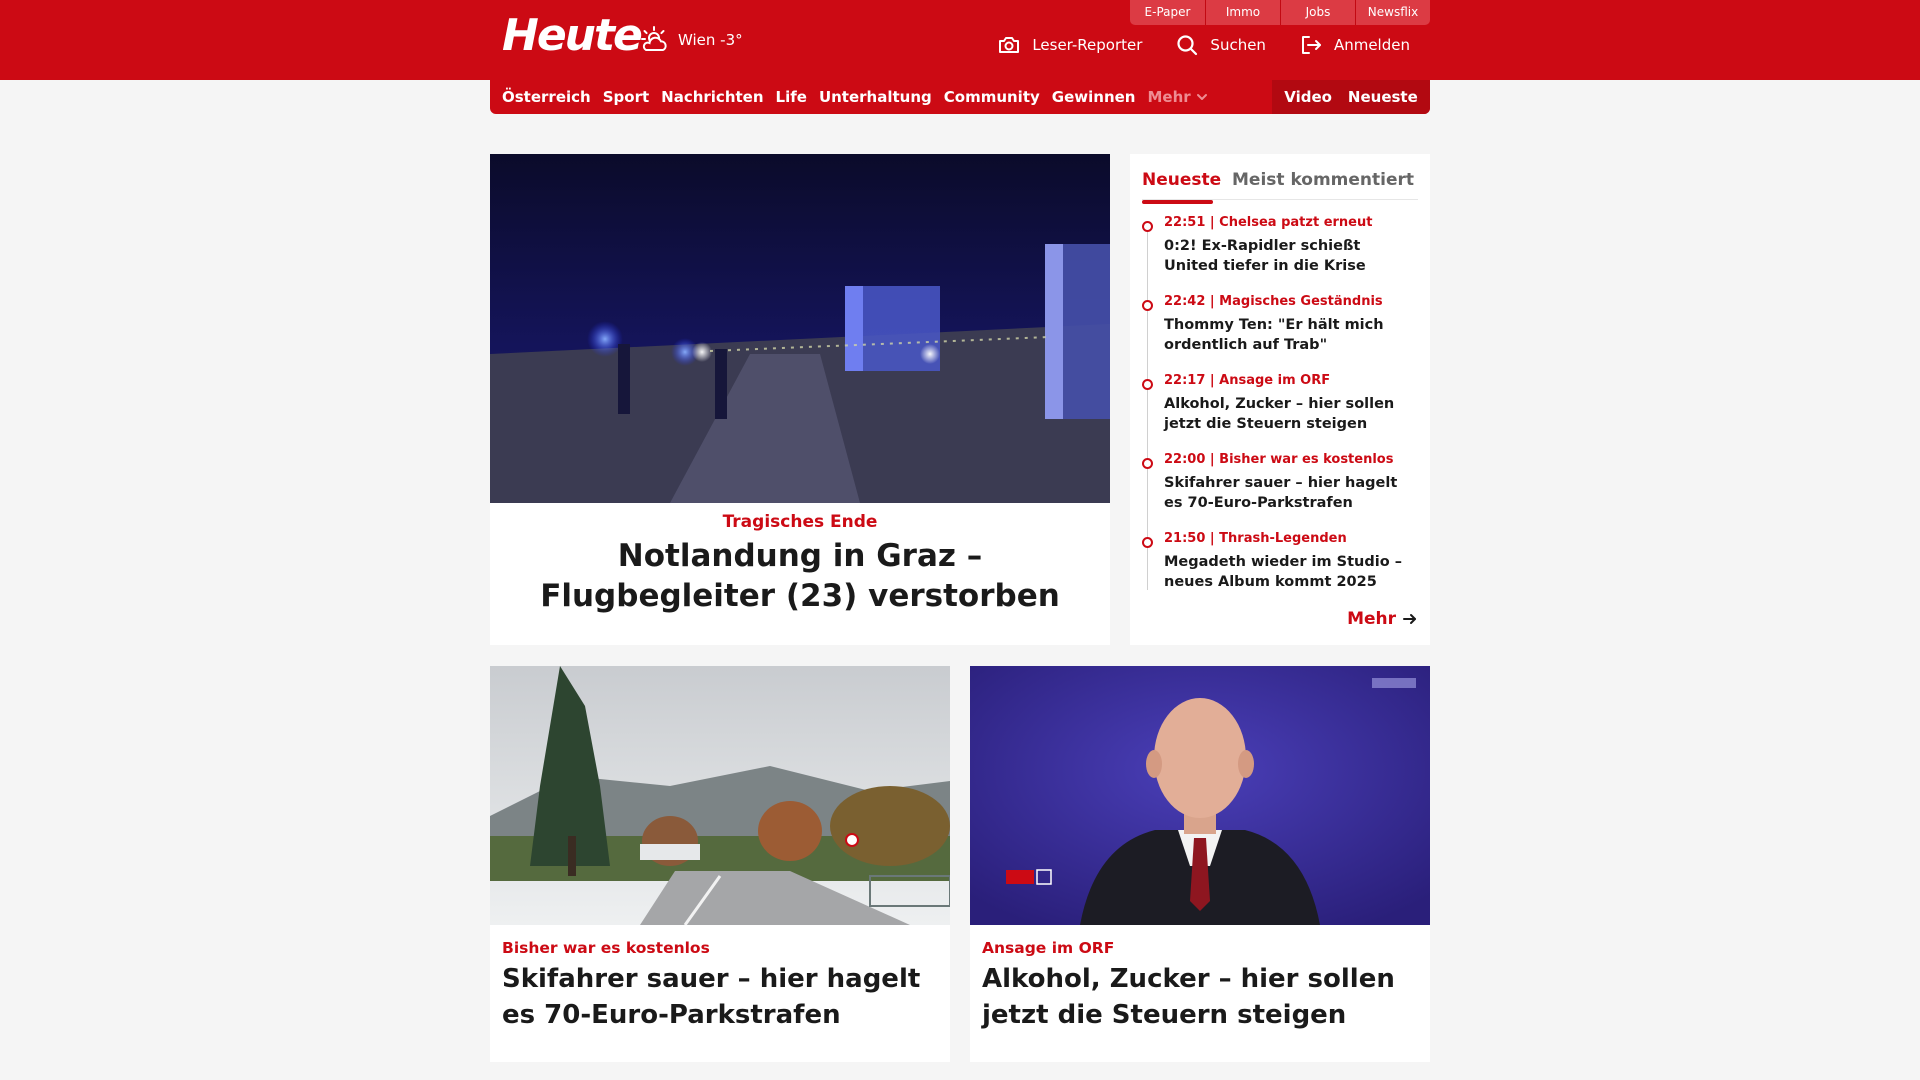  What do you see at coordinates (1317, 12) in the screenshot?
I see `service-tab-jobs: Jobs` at bounding box center [1317, 12].